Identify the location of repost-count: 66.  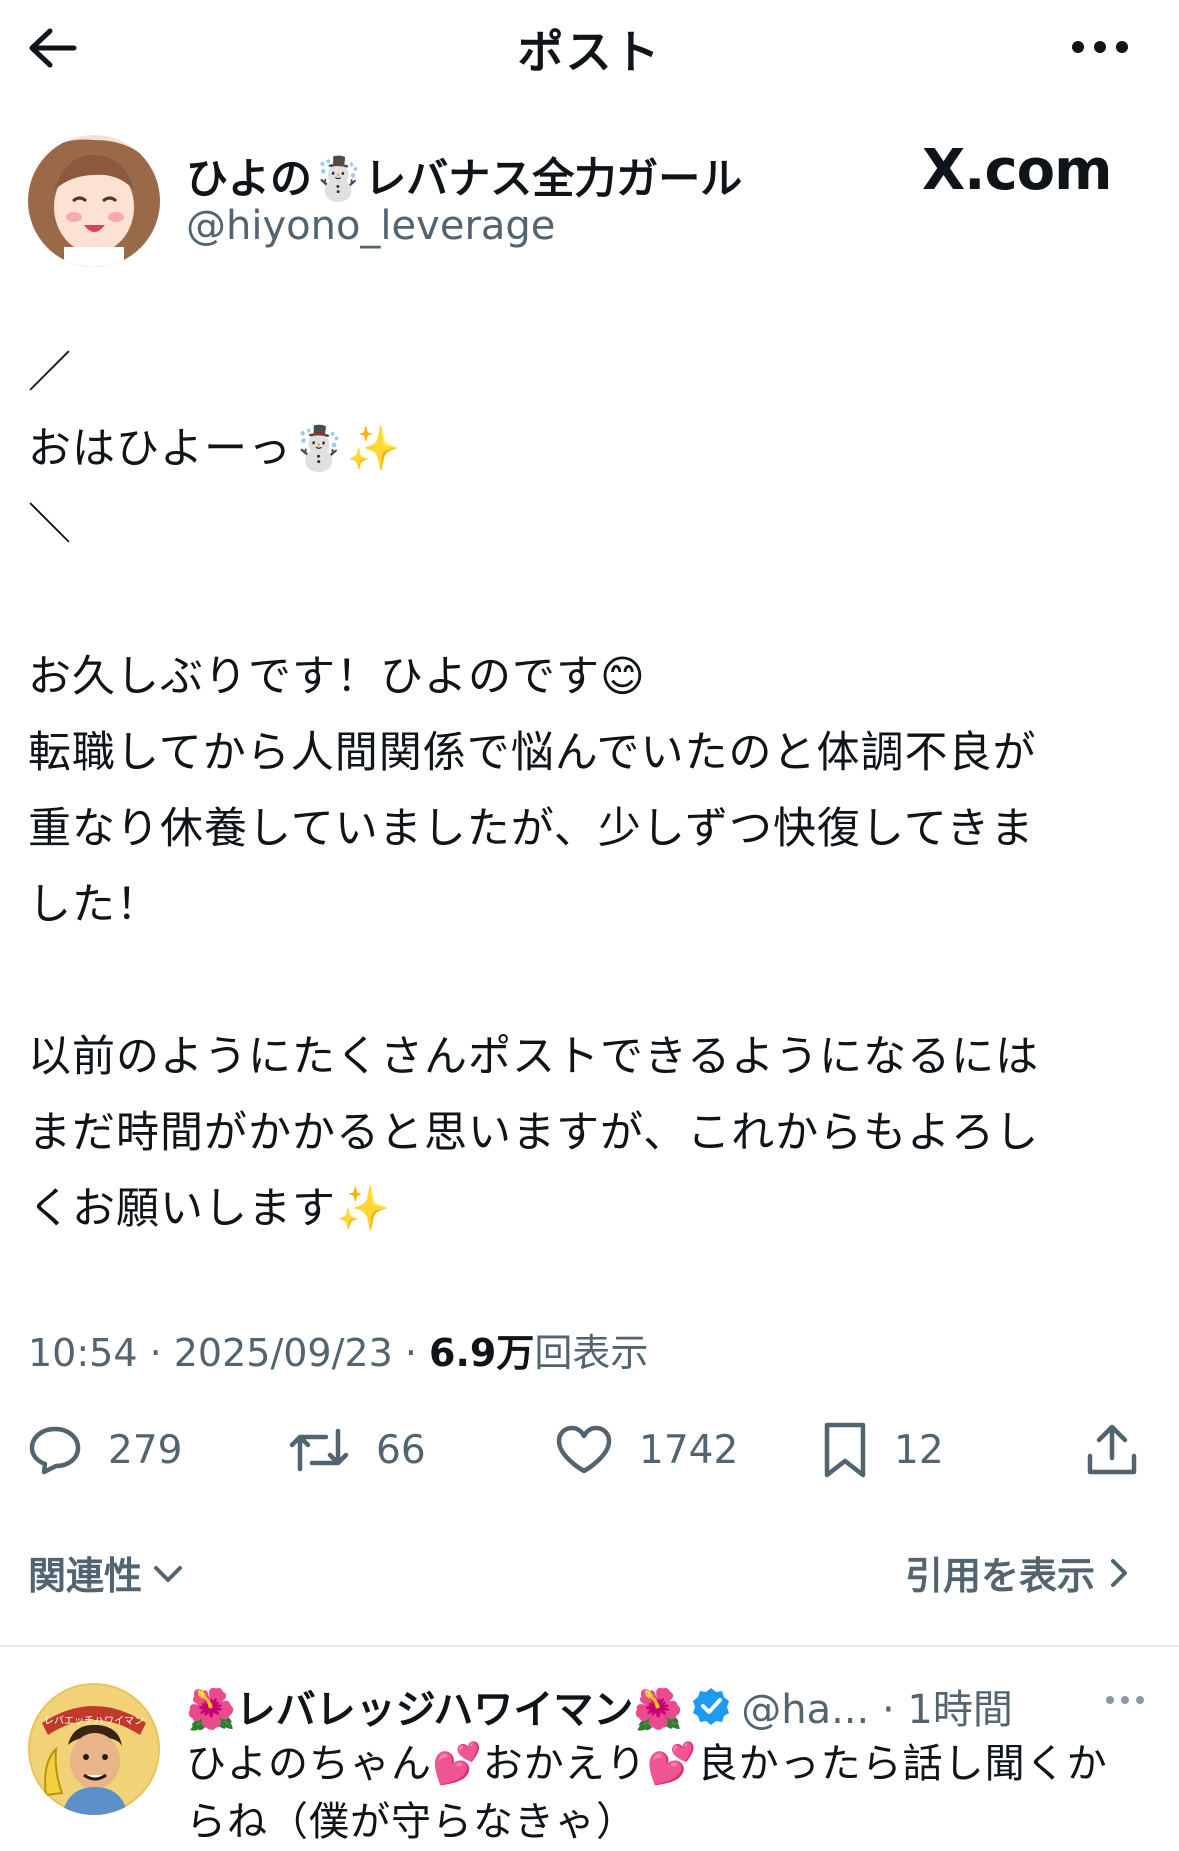
(401, 1450).